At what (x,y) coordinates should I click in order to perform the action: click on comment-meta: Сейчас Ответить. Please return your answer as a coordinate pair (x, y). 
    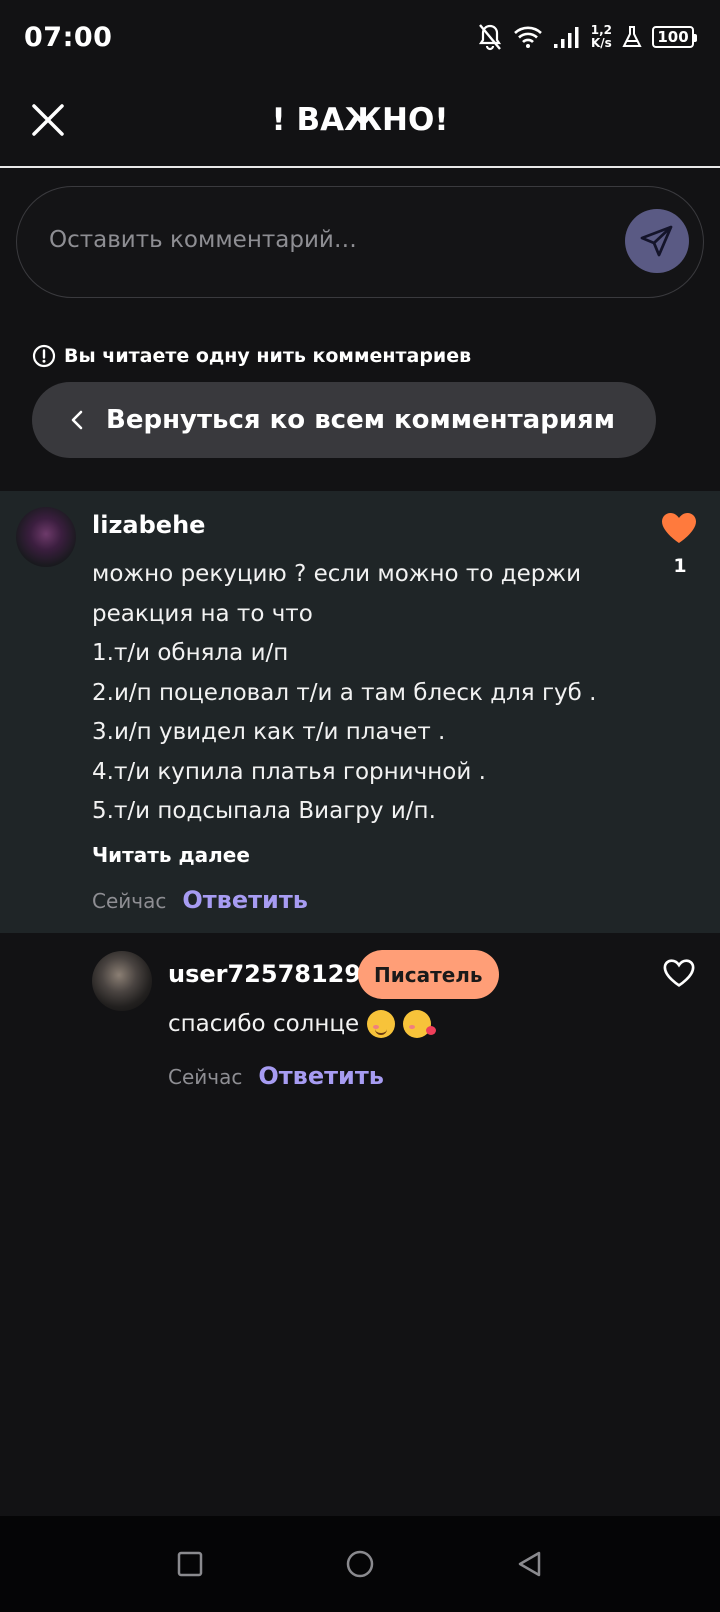
    Looking at the image, I should click on (200, 900).